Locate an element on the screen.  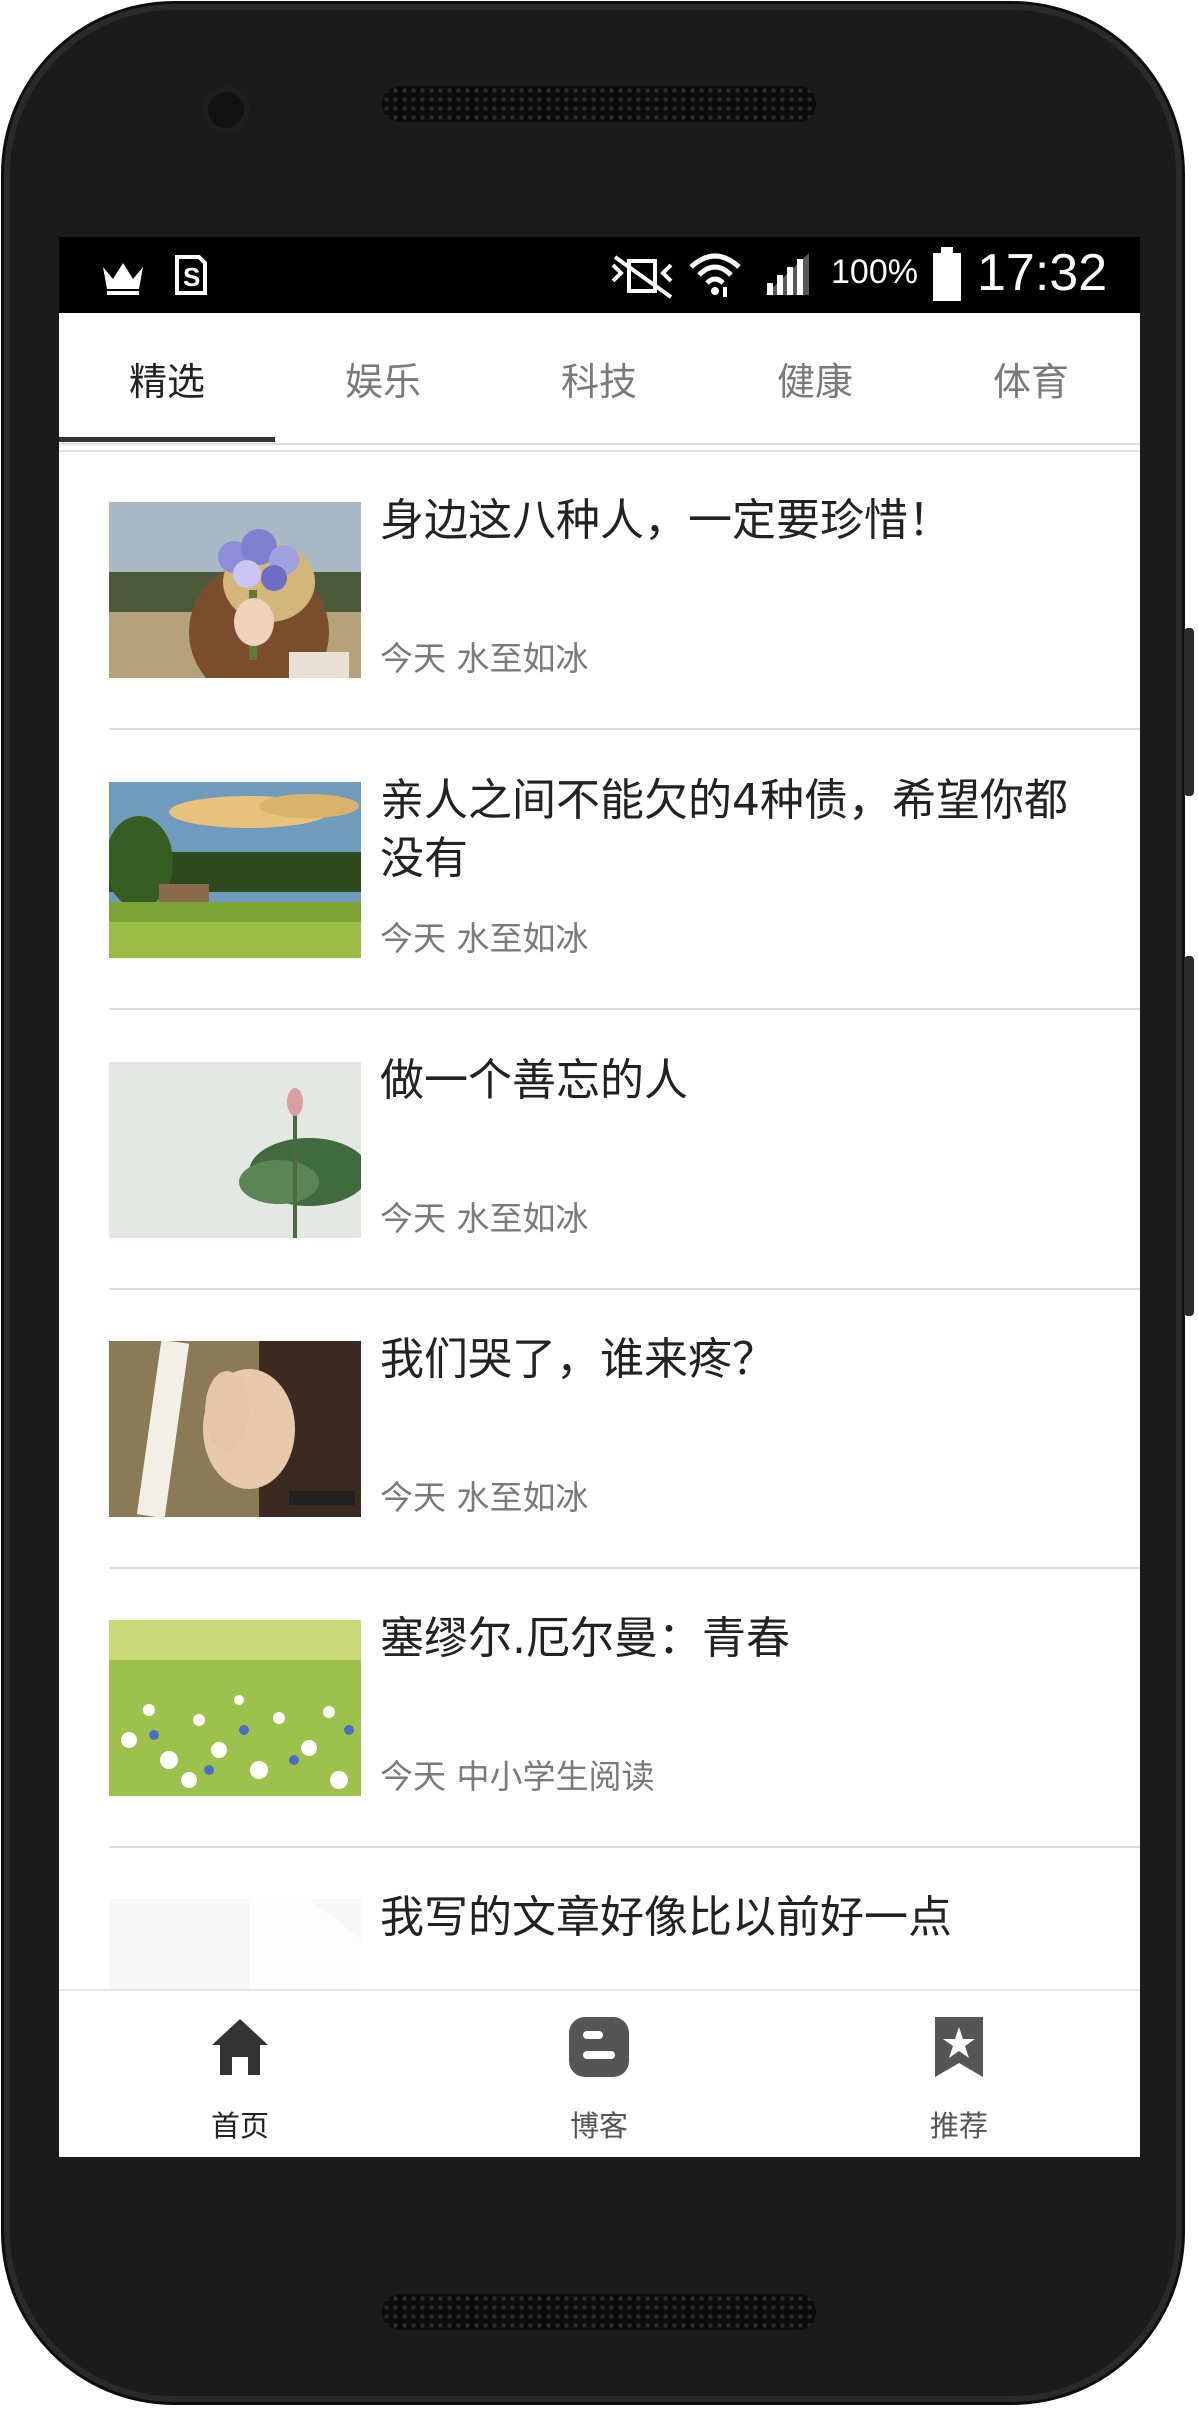
status-bar: S 100% 17:32 is located at coordinates (599, 275).